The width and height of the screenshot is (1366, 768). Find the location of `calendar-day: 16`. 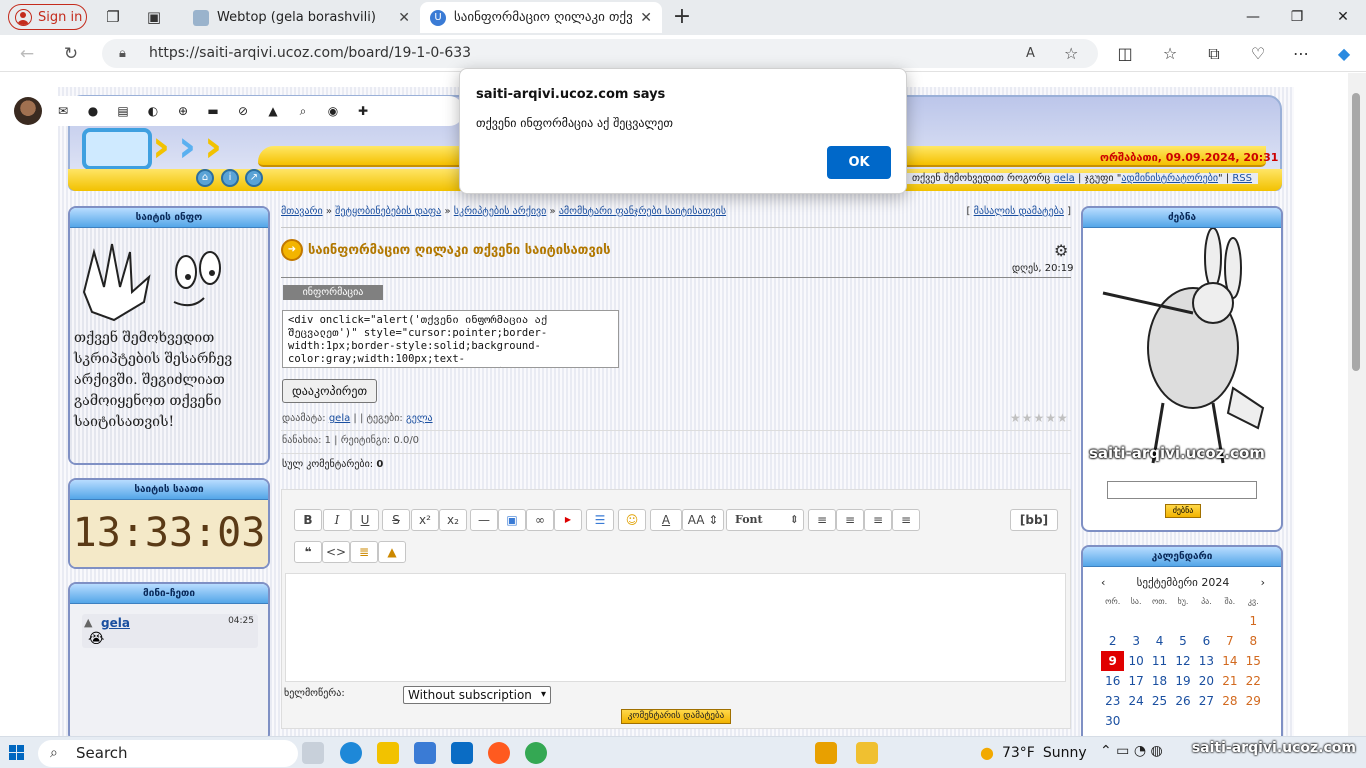

calendar-day: 16 is located at coordinates (1112, 681).